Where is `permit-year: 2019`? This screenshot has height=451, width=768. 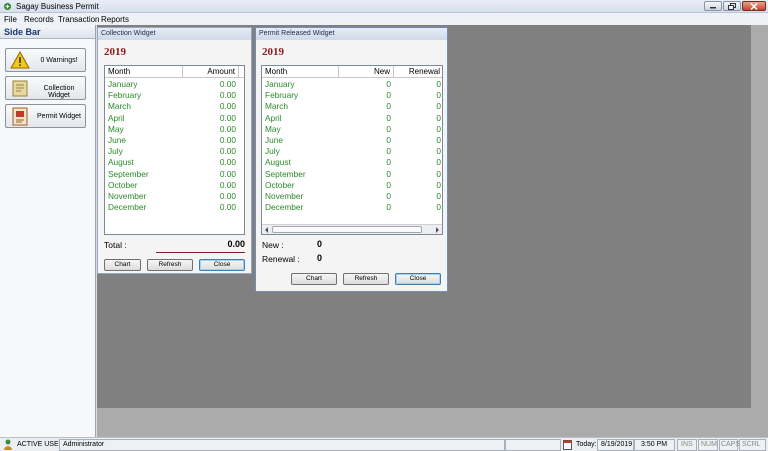 permit-year: 2019 is located at coordinates (273, 52).